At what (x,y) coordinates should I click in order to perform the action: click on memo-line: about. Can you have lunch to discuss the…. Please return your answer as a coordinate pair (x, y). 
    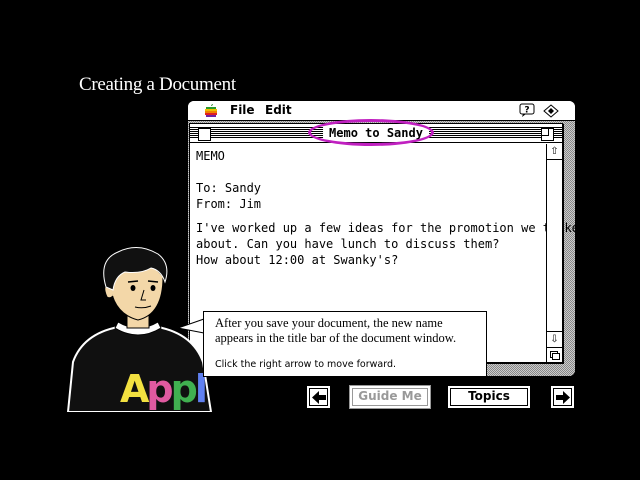
    Looking at the image, I should click on (348, 244).